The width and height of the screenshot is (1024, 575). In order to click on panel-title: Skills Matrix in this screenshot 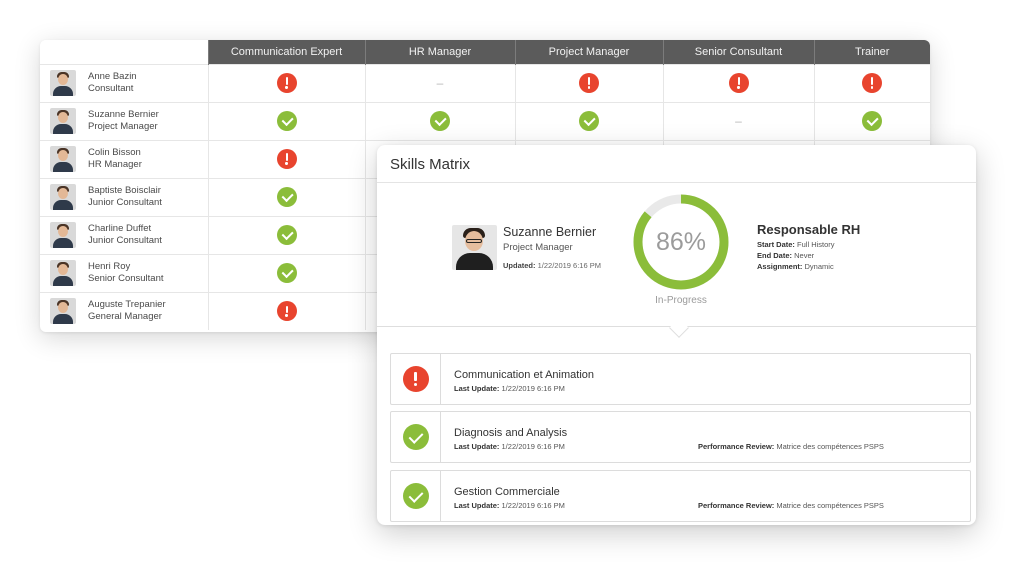, I will do `click(430, 164)`.